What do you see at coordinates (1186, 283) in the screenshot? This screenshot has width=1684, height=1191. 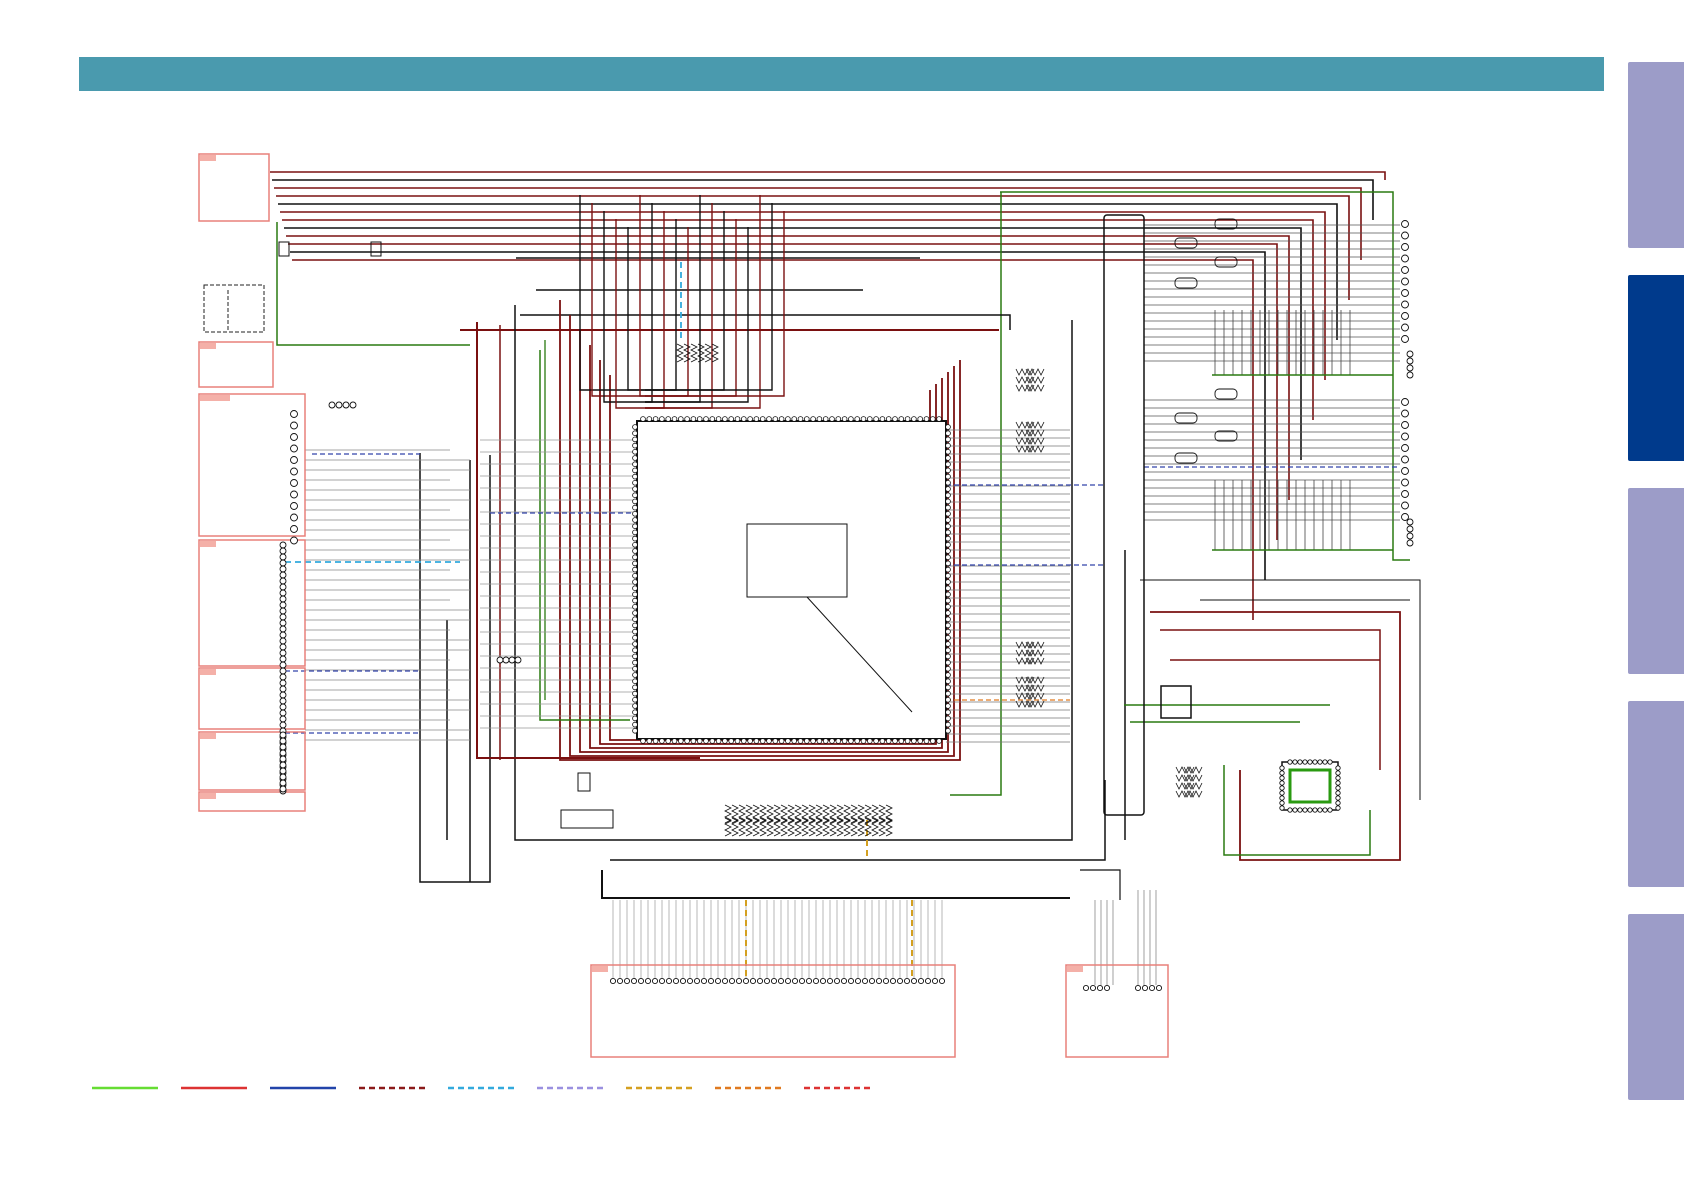 I see `component-pair` at bounding box center [1186, 283].